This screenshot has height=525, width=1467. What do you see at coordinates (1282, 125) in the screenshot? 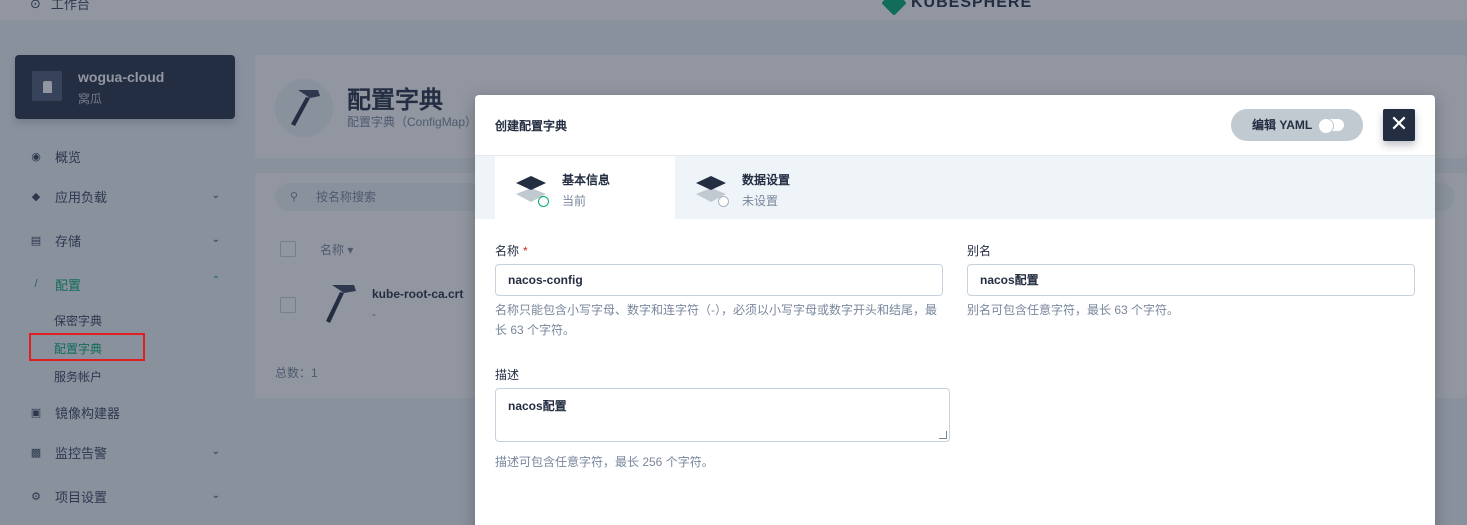
I see `edit-yaml-label: 编辑 YAML` at bounding box center [1282, 125].